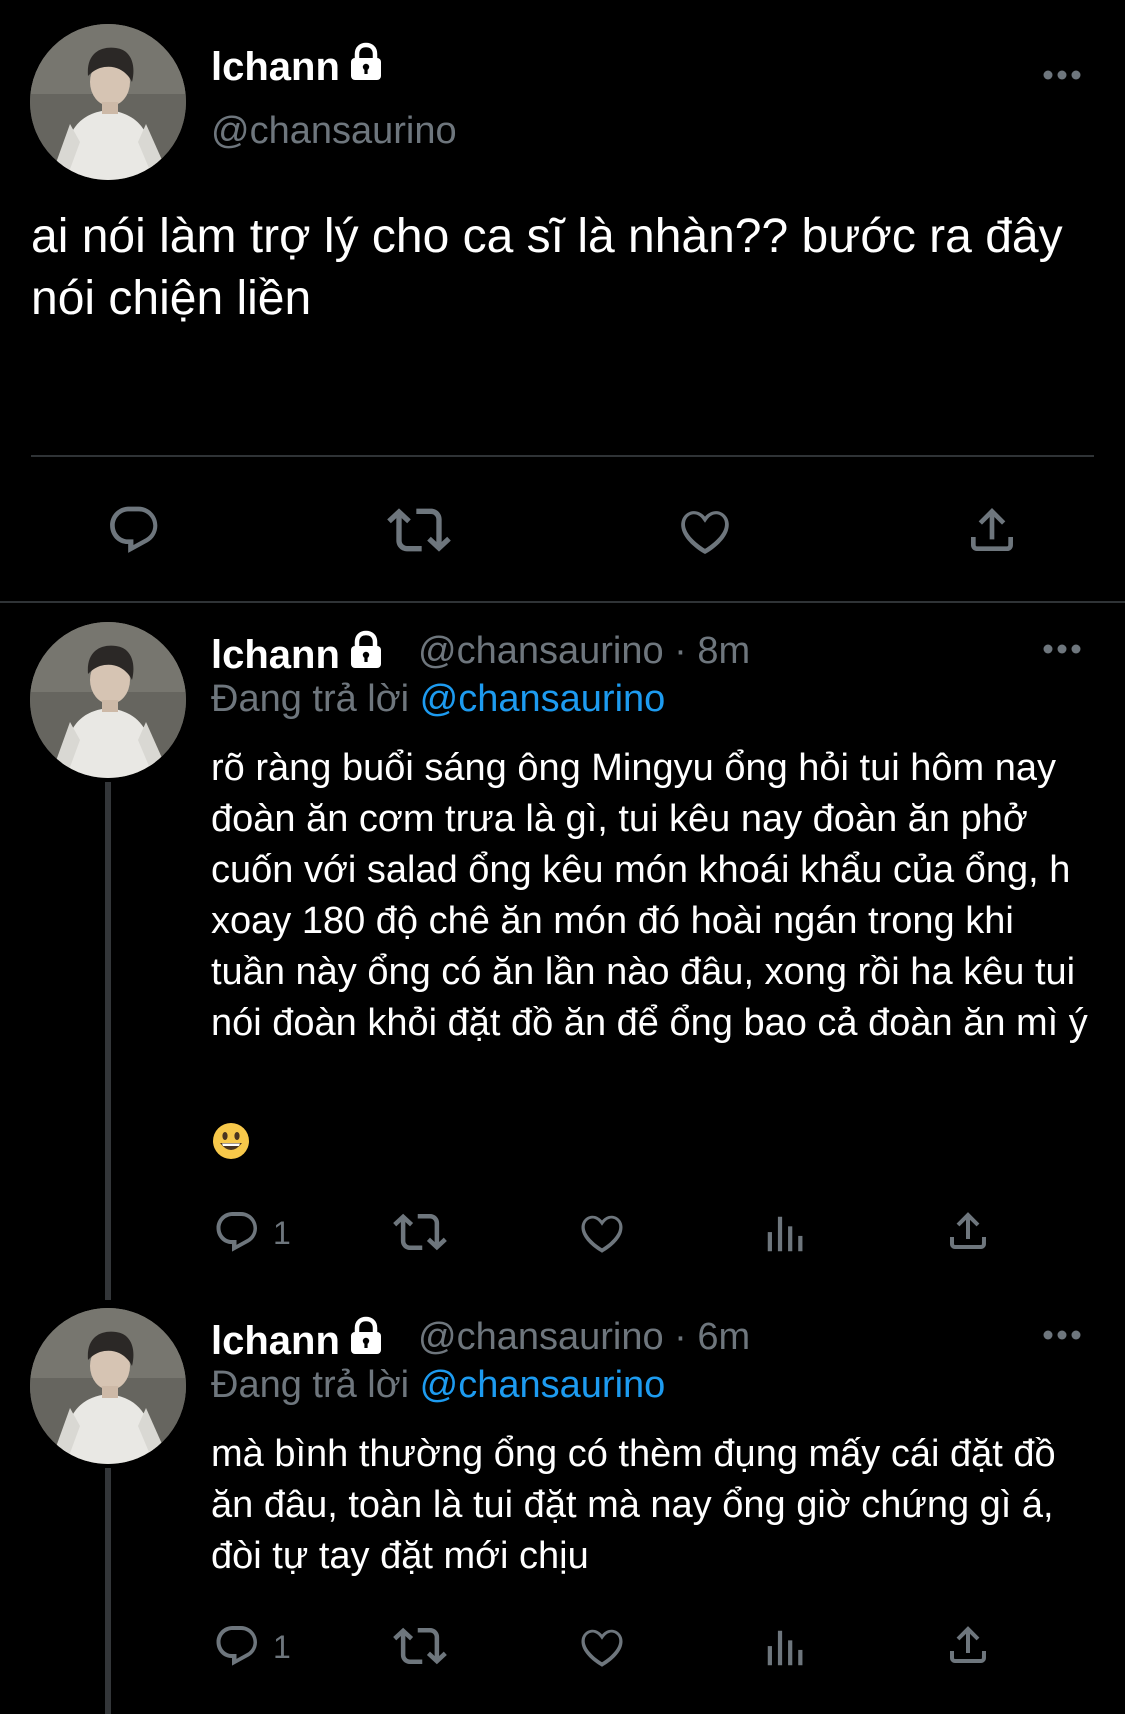  Describe the element at coordinates (231, 1141) in the screenshot. I see `grinning-face-emoji` at that location.